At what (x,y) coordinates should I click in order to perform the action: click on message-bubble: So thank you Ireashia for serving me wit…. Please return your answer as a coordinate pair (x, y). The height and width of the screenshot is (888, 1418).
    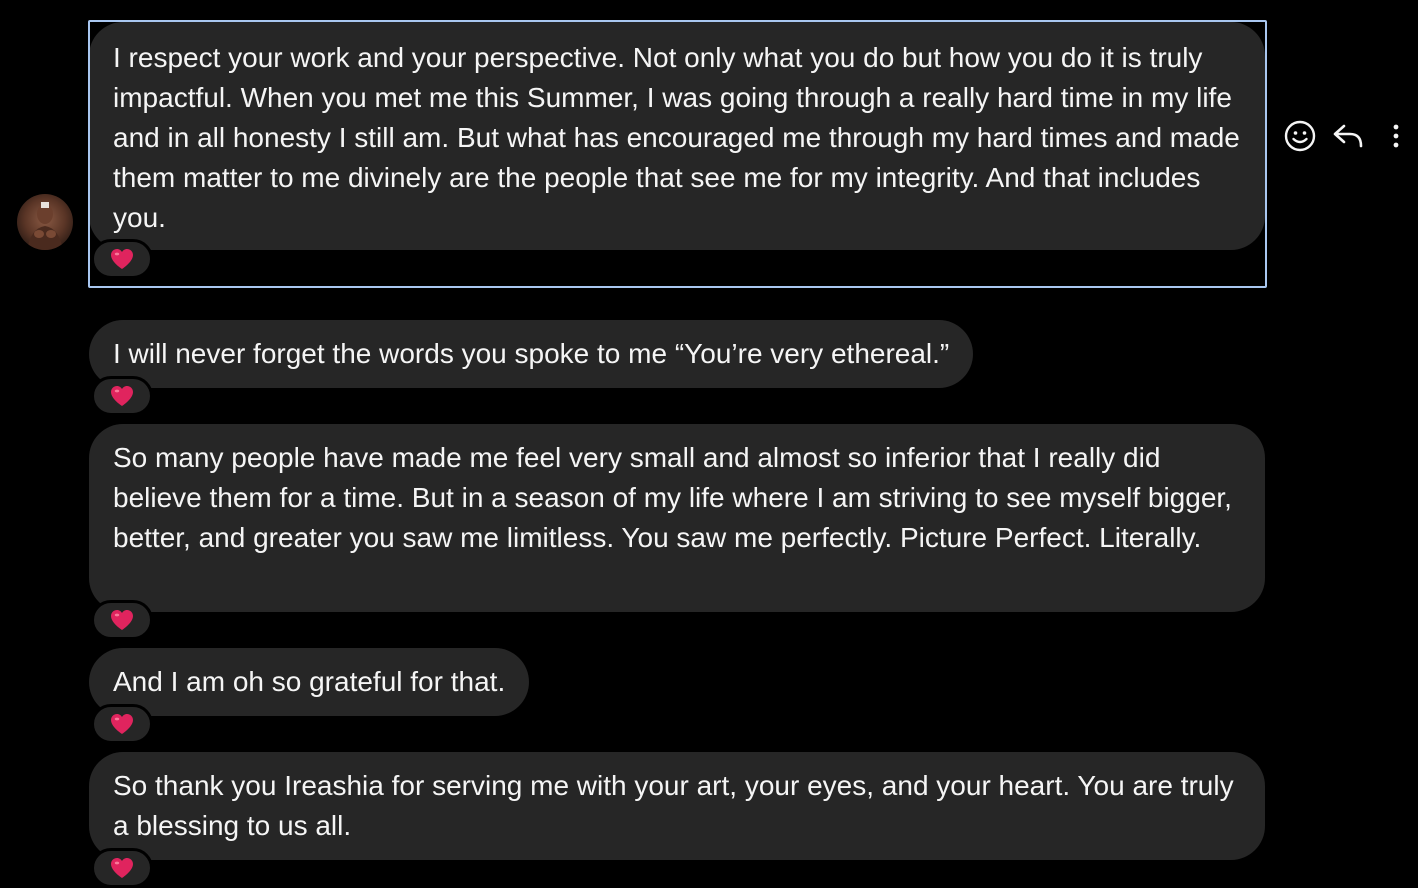
    Looking at the image, I should click on (677, 806).